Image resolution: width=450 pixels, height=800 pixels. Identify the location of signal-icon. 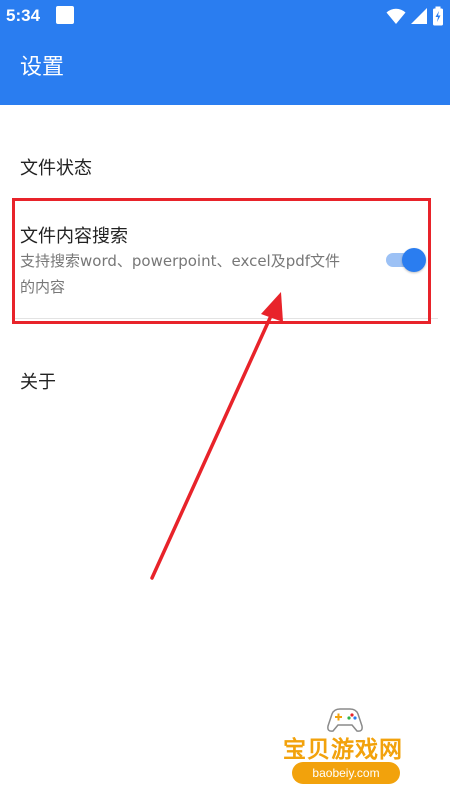
(419, 16).